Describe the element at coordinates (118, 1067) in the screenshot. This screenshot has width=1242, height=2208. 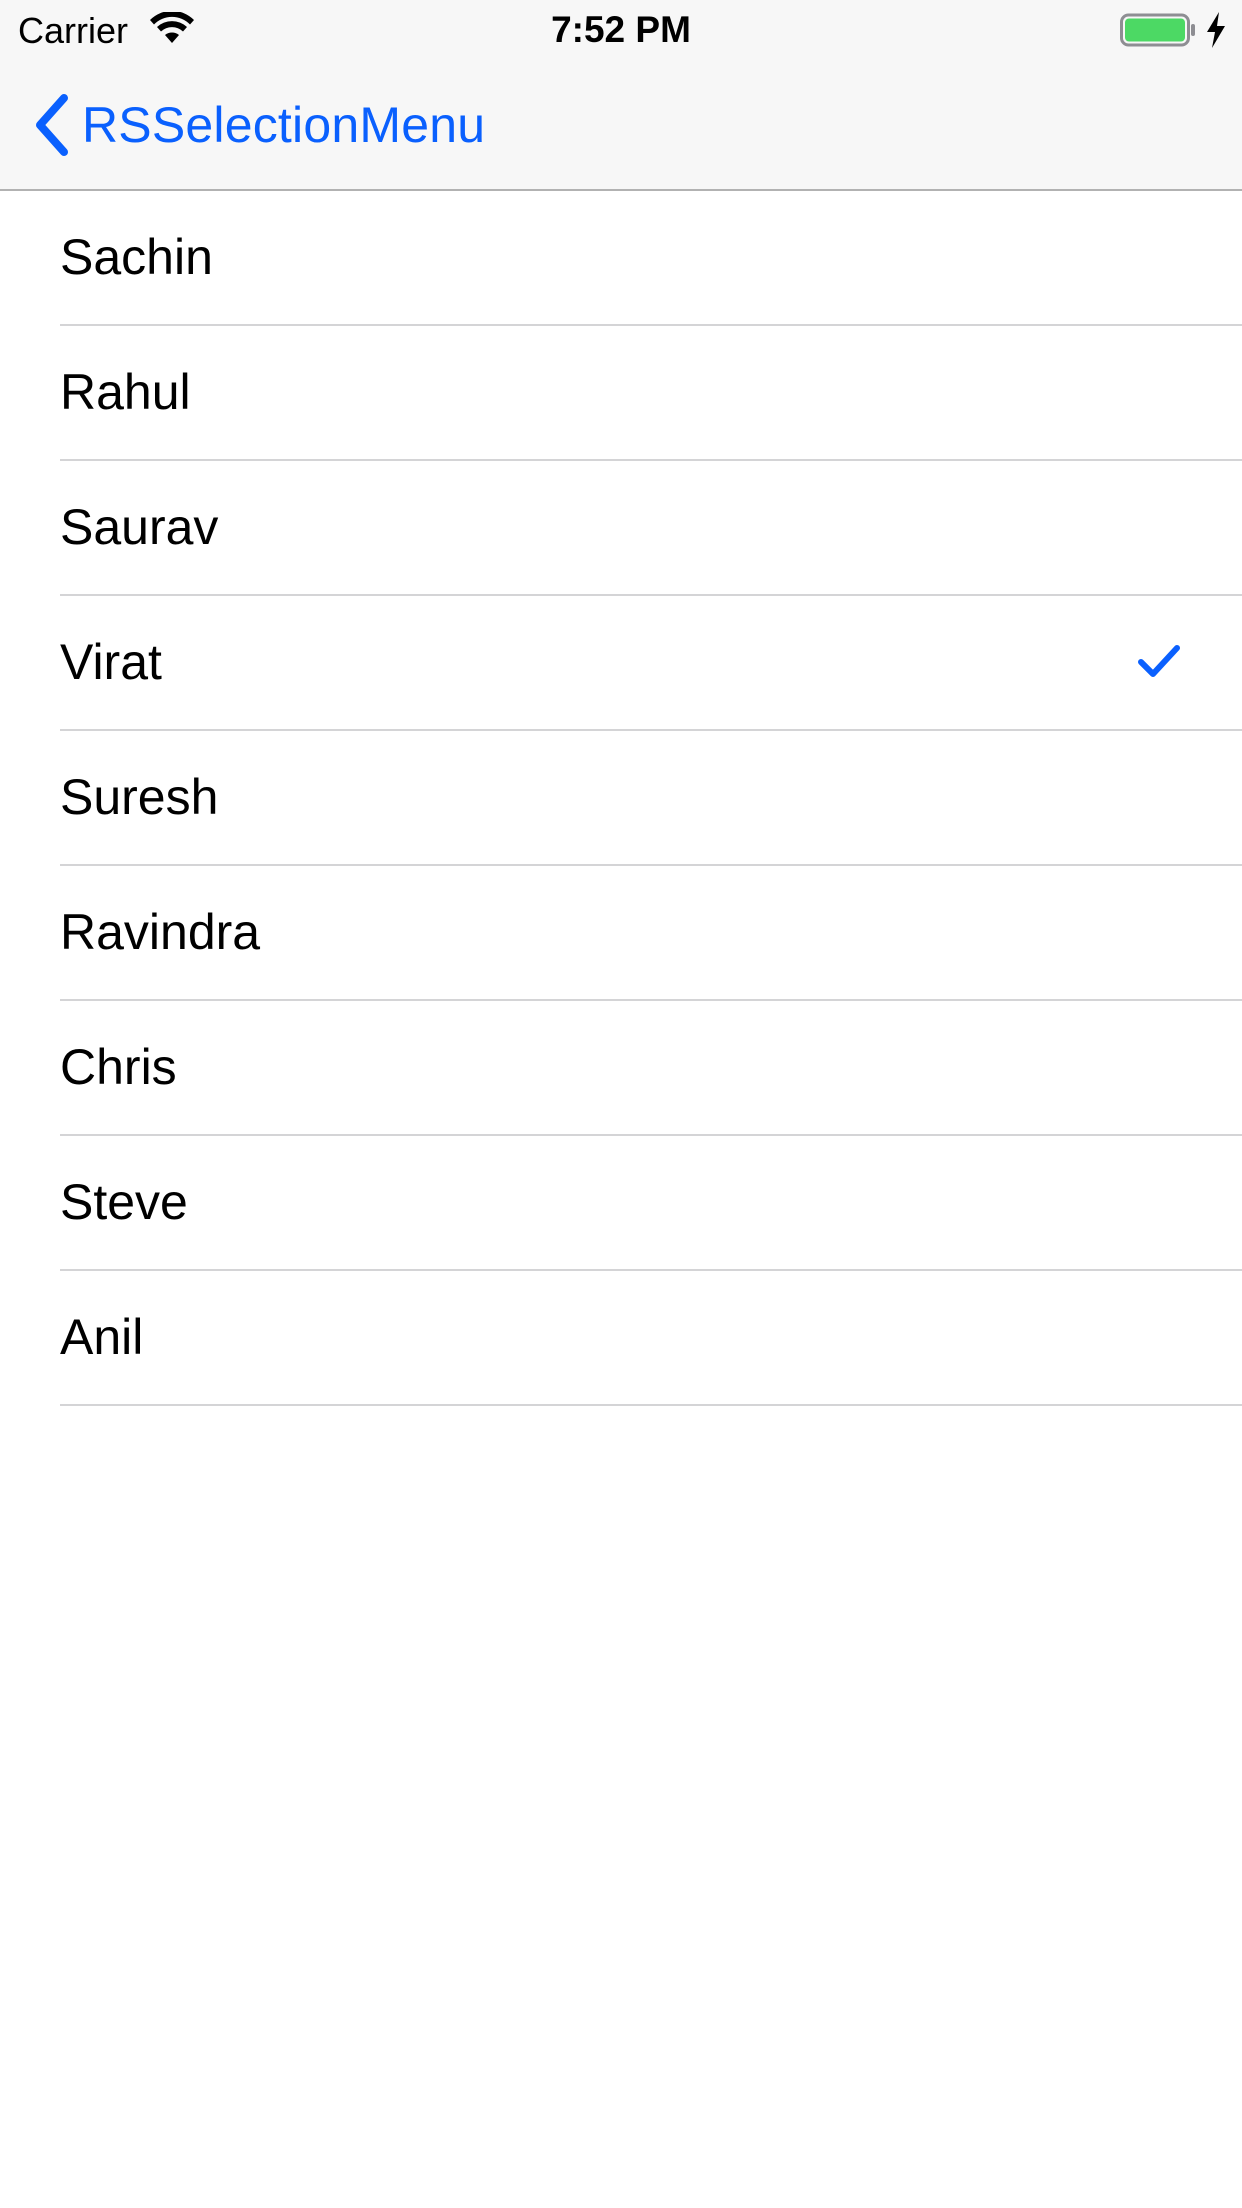
I see `list-item-label: Chris` at that location.